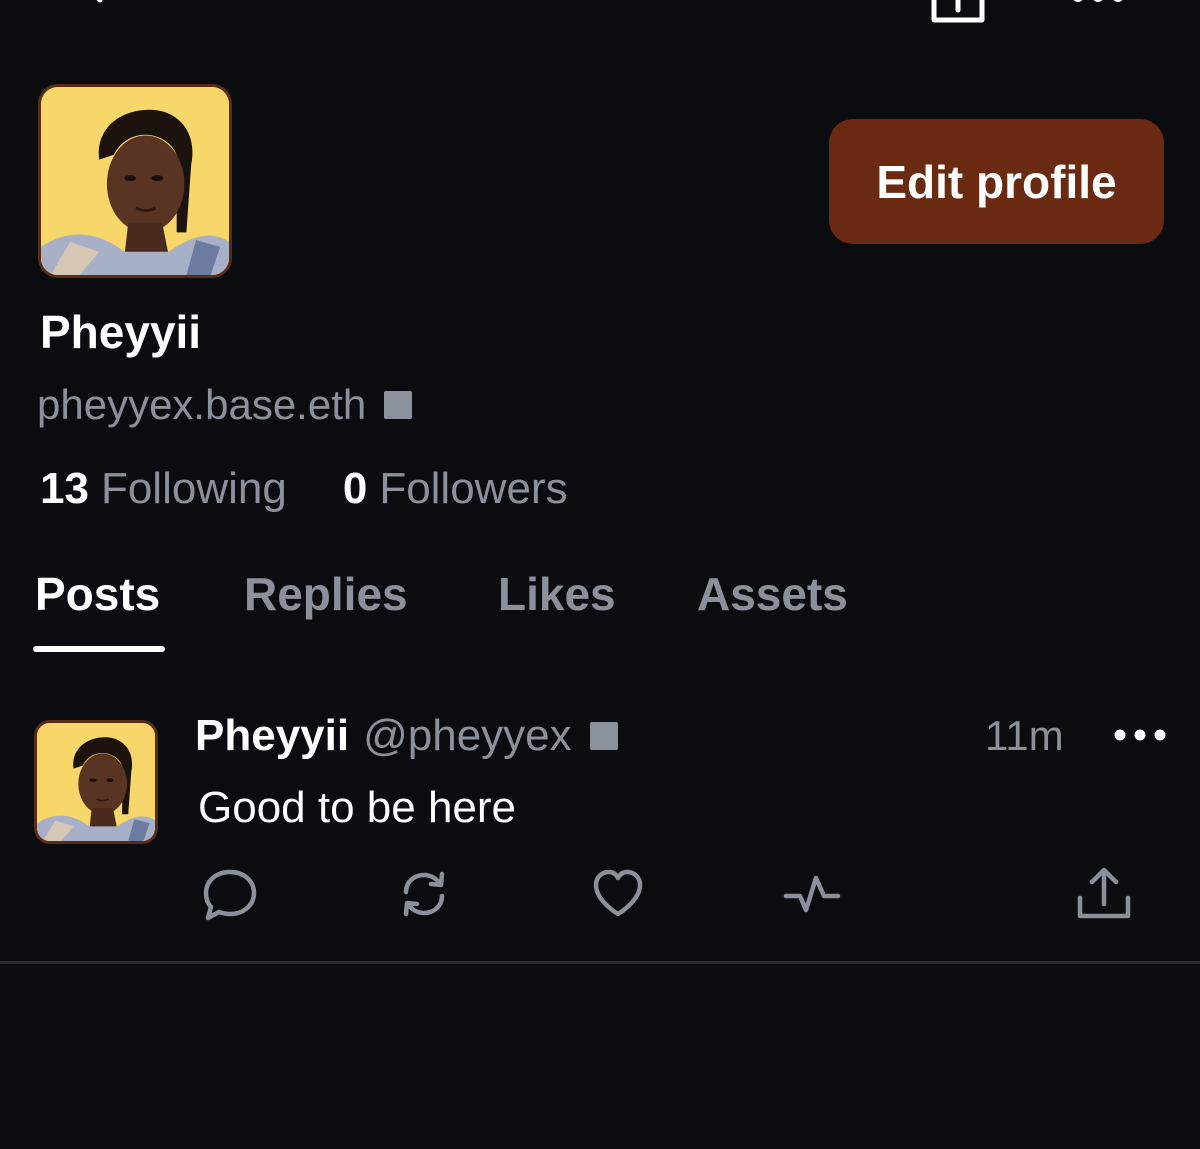 Image resolution: width=1200 pixels, height=1149 pixels. Describe the element at coordinates (355, 488) in the screenshot. I see `followers-count: 0` at that location.